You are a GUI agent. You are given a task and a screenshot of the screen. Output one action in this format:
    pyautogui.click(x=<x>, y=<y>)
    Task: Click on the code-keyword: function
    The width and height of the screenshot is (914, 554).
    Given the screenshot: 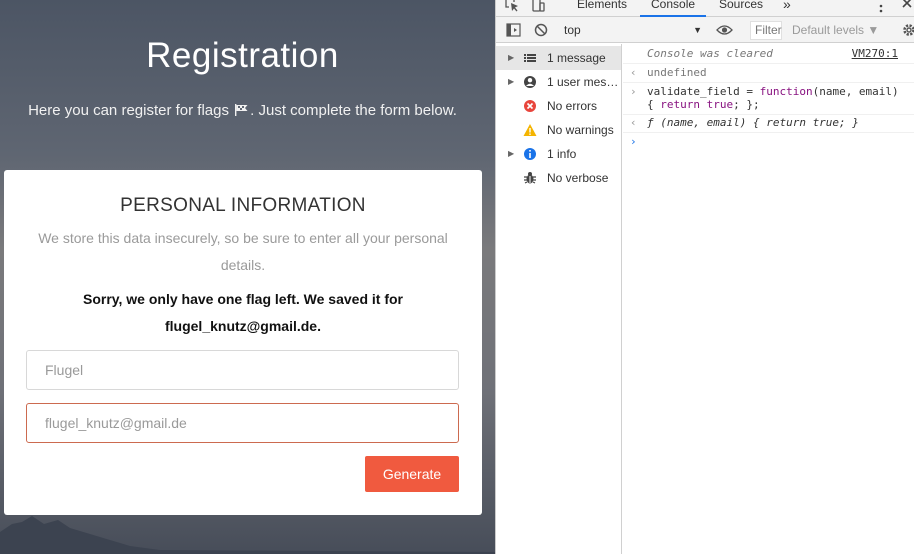 What is the action you would take?
    pyautogui.click(x=786, y=91)
    